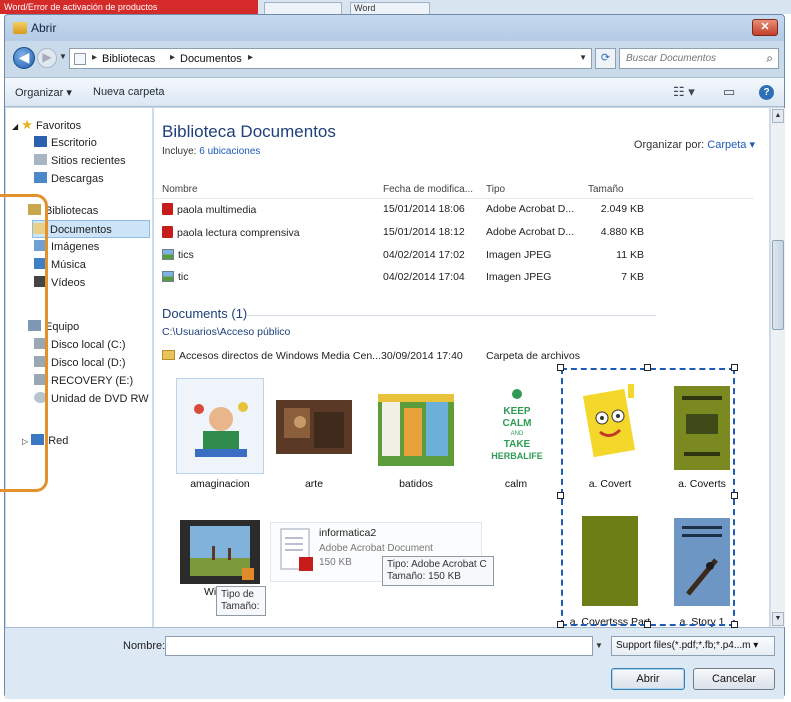  What do you see at coordinates (778, 285) in the screenshot?
I see `scroll-thumb` at bounding box center [778, 285].